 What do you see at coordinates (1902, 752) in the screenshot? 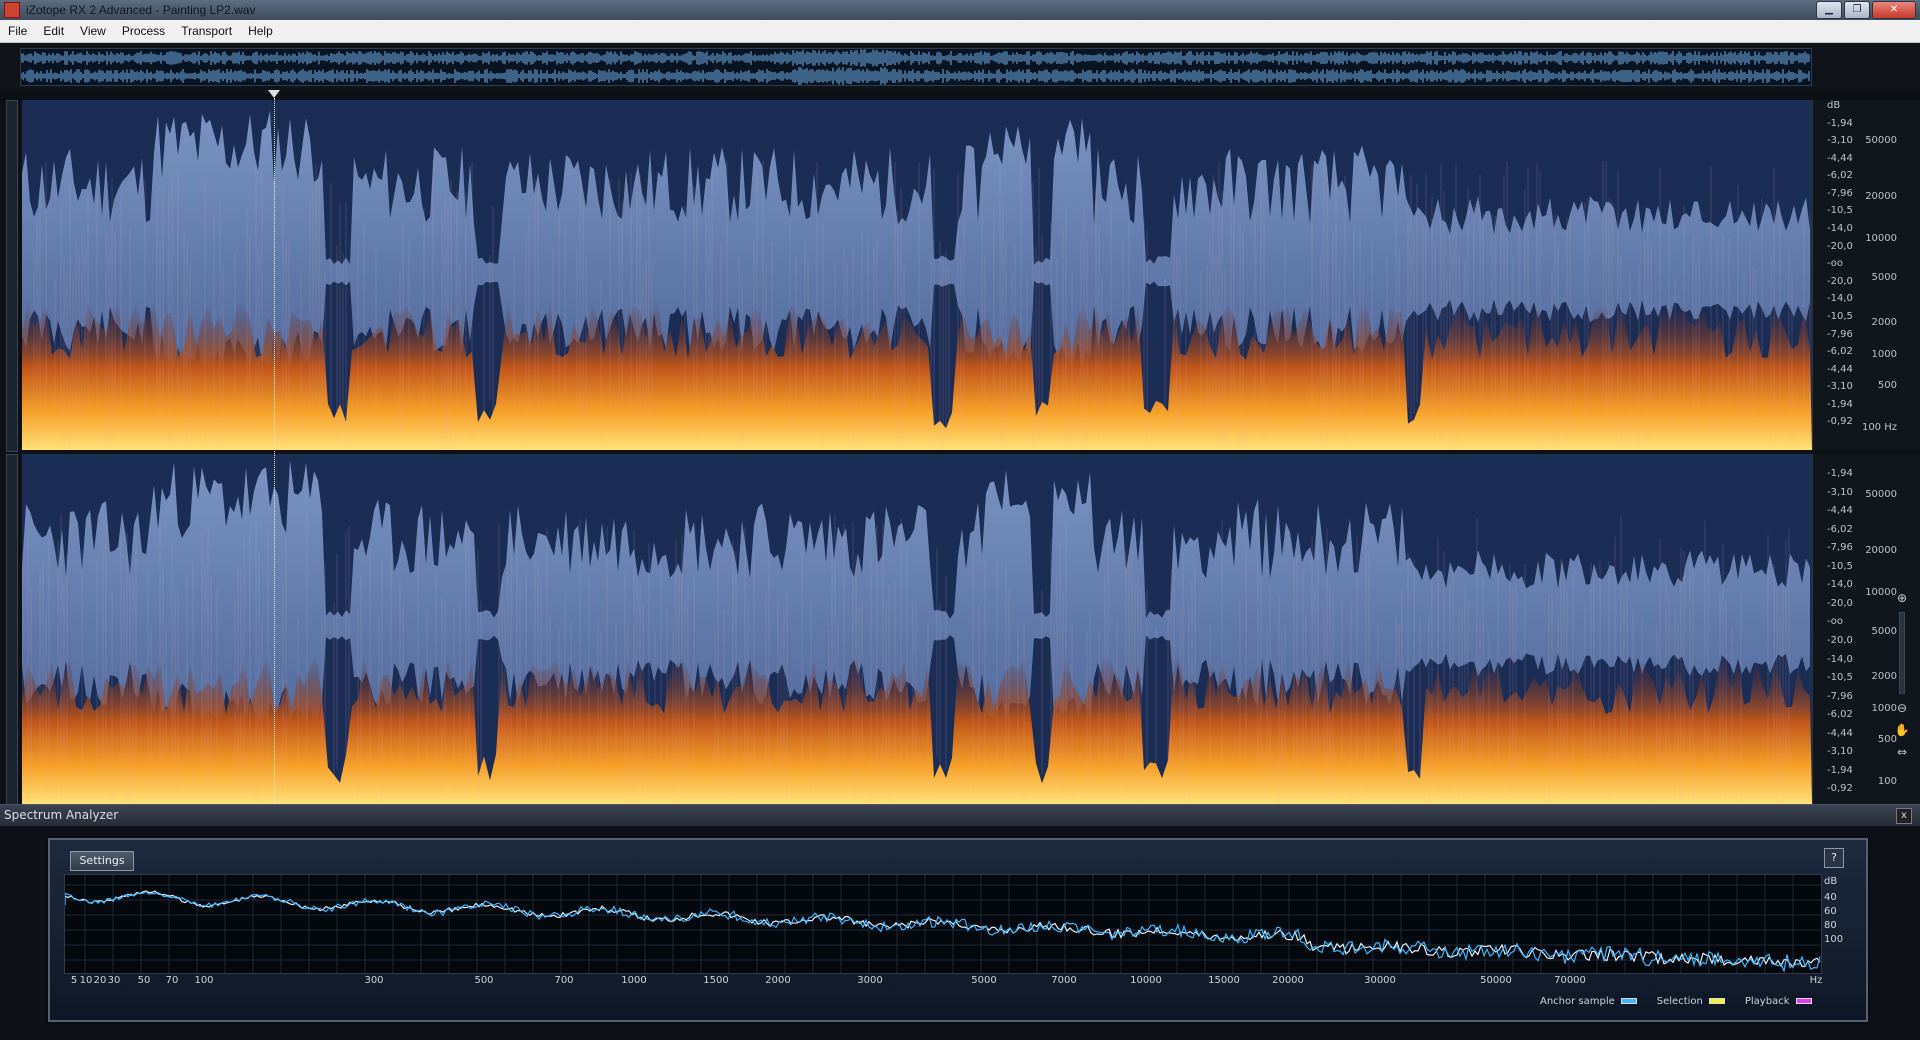
I see `zoom-fit-icon: ⇔` at bounding box center [1902, 752].